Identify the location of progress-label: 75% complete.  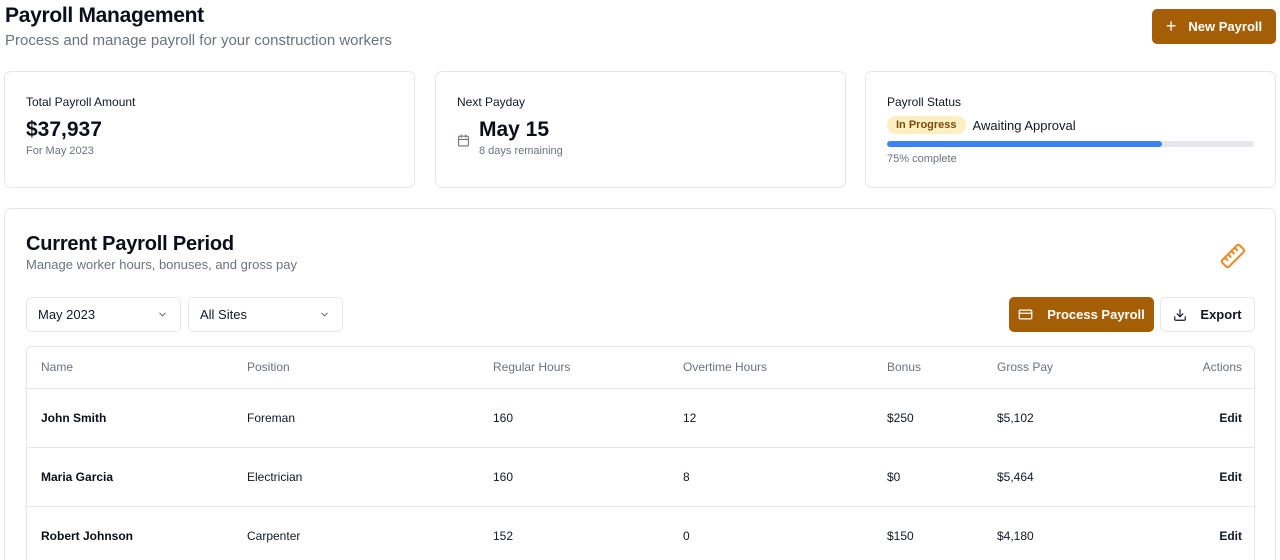
(922, 159).